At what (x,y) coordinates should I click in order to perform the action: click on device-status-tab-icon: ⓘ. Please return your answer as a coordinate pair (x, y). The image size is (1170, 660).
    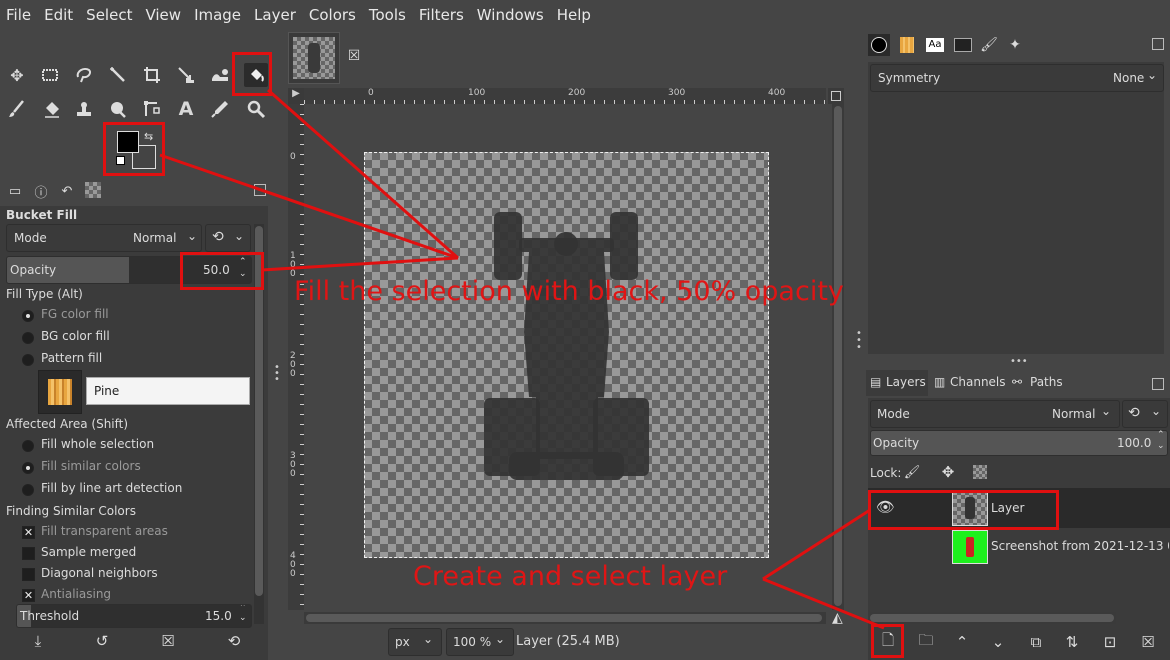
    Looking at the image, I should click on (41, 191).